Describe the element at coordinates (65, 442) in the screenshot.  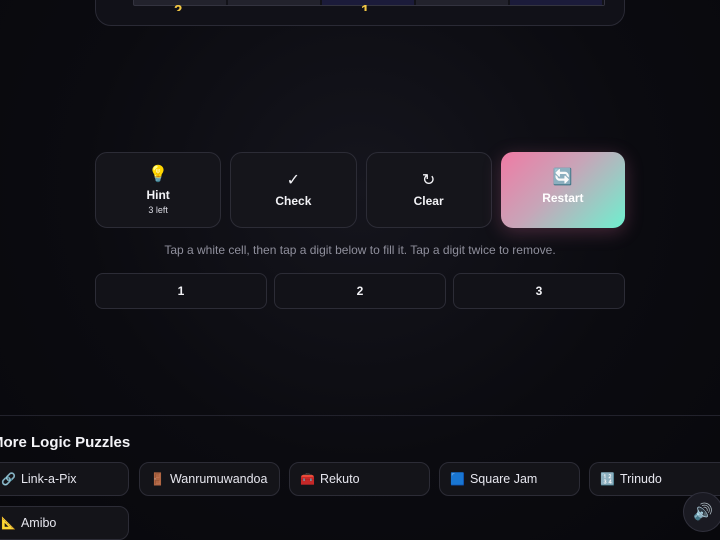
I see `more-puzzles-heading: More Logic Puzzles` at that location.